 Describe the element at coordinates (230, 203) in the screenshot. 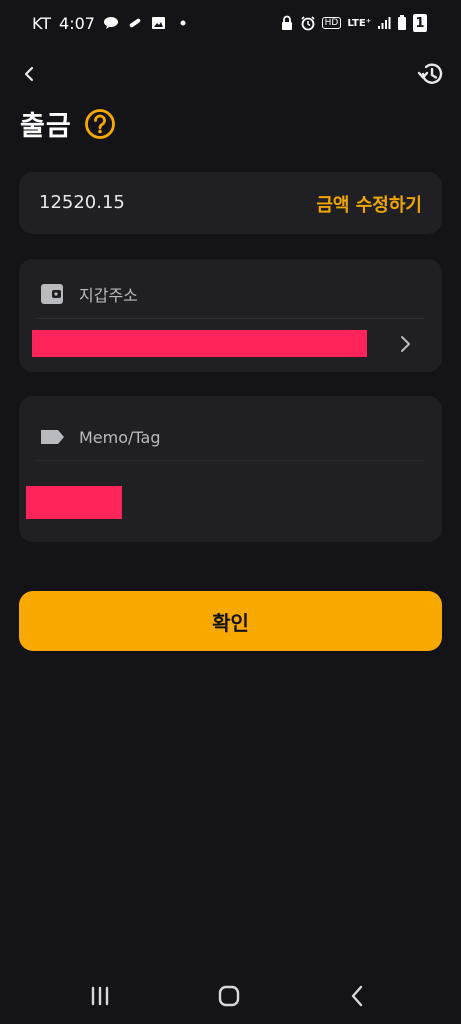

I see `amount-card: 12520.15 금액 수정하기` at that location.